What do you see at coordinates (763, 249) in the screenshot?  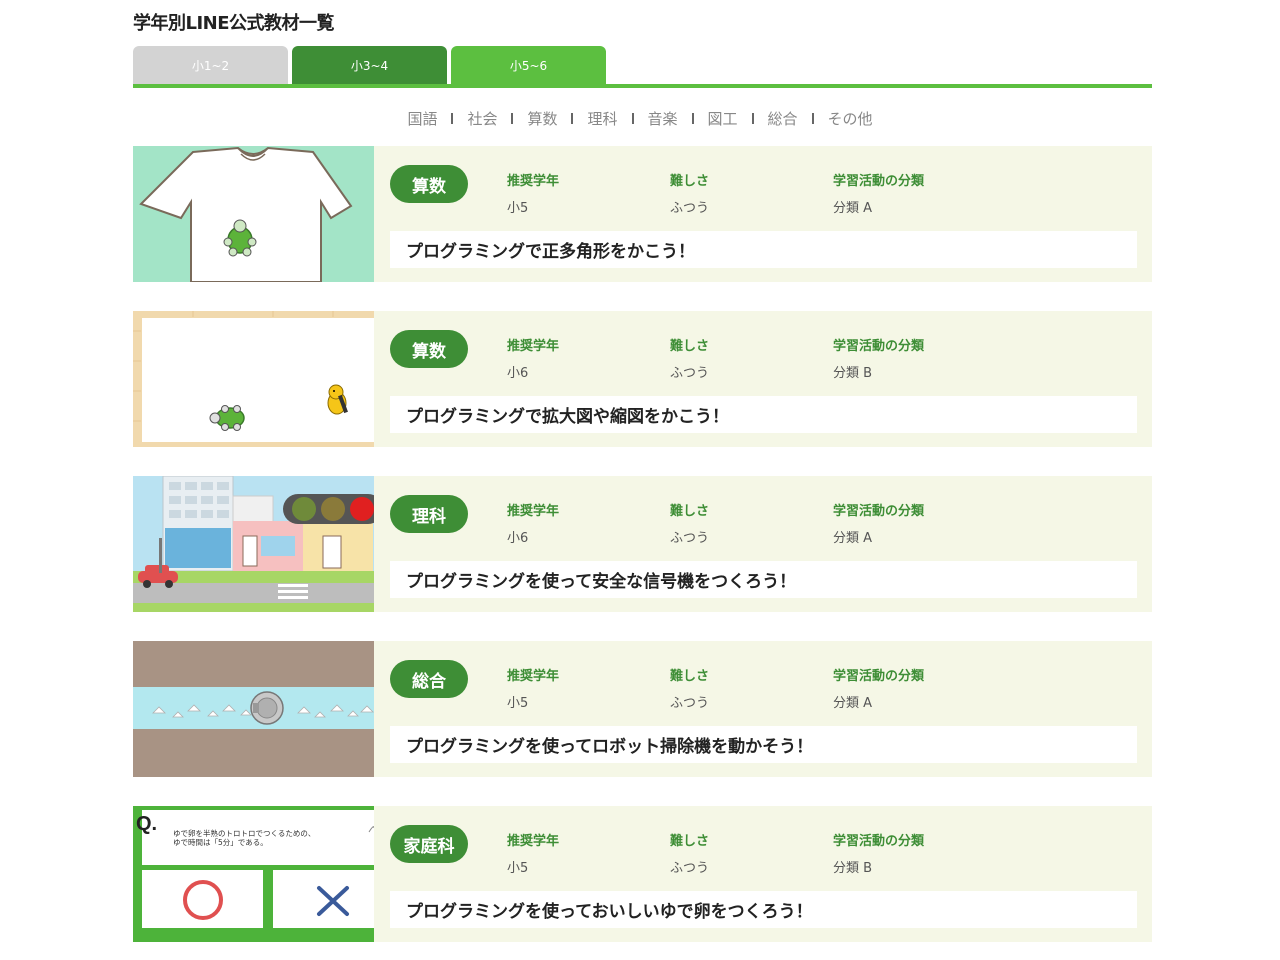 I see `lesson-title: プログラミングで正多角形をかこう！` at bounding box center [763, 249].